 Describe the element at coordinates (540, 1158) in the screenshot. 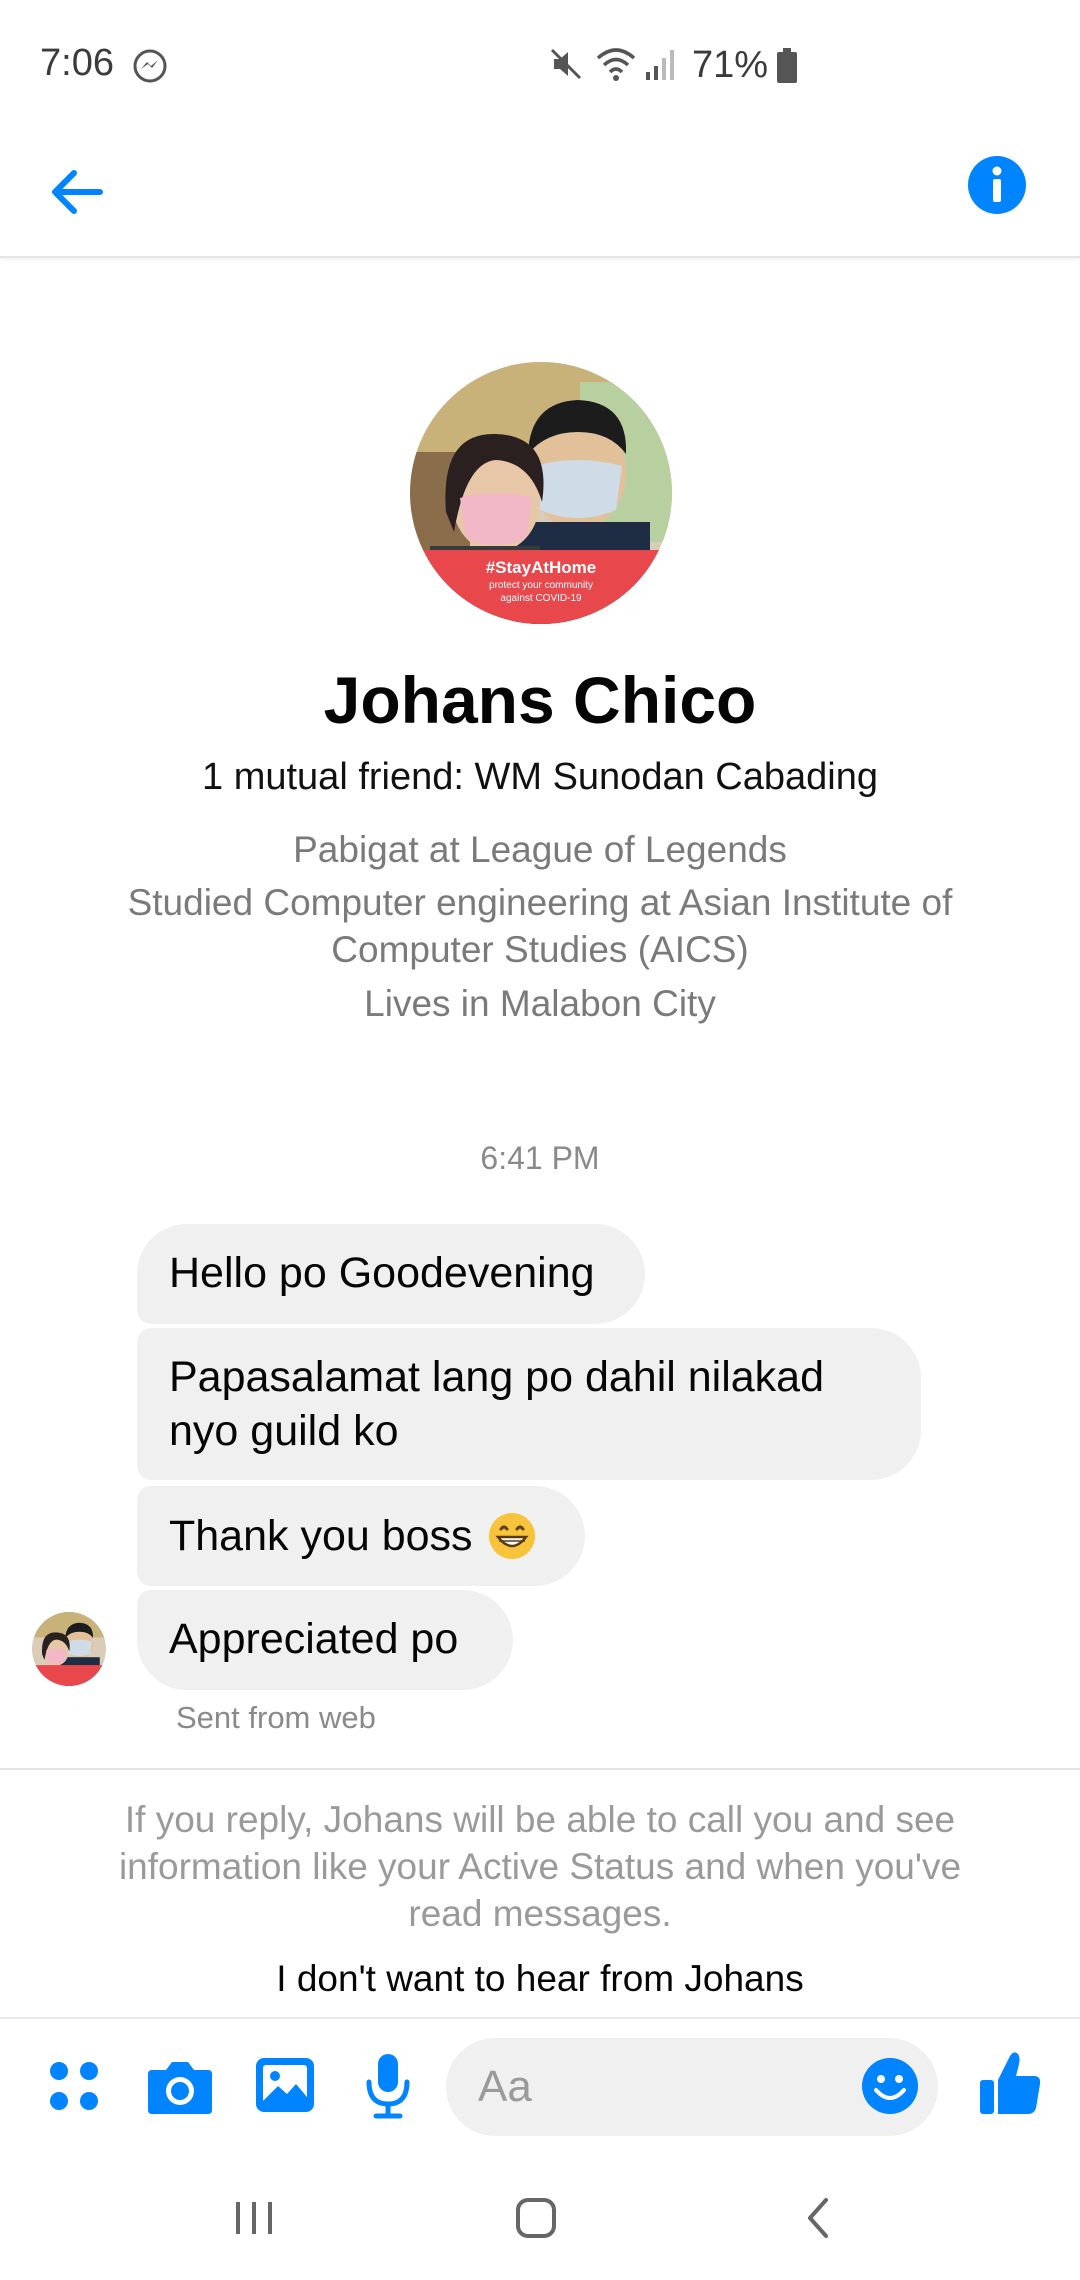

I see `message-timestamp: 6:41 PM` at that location.